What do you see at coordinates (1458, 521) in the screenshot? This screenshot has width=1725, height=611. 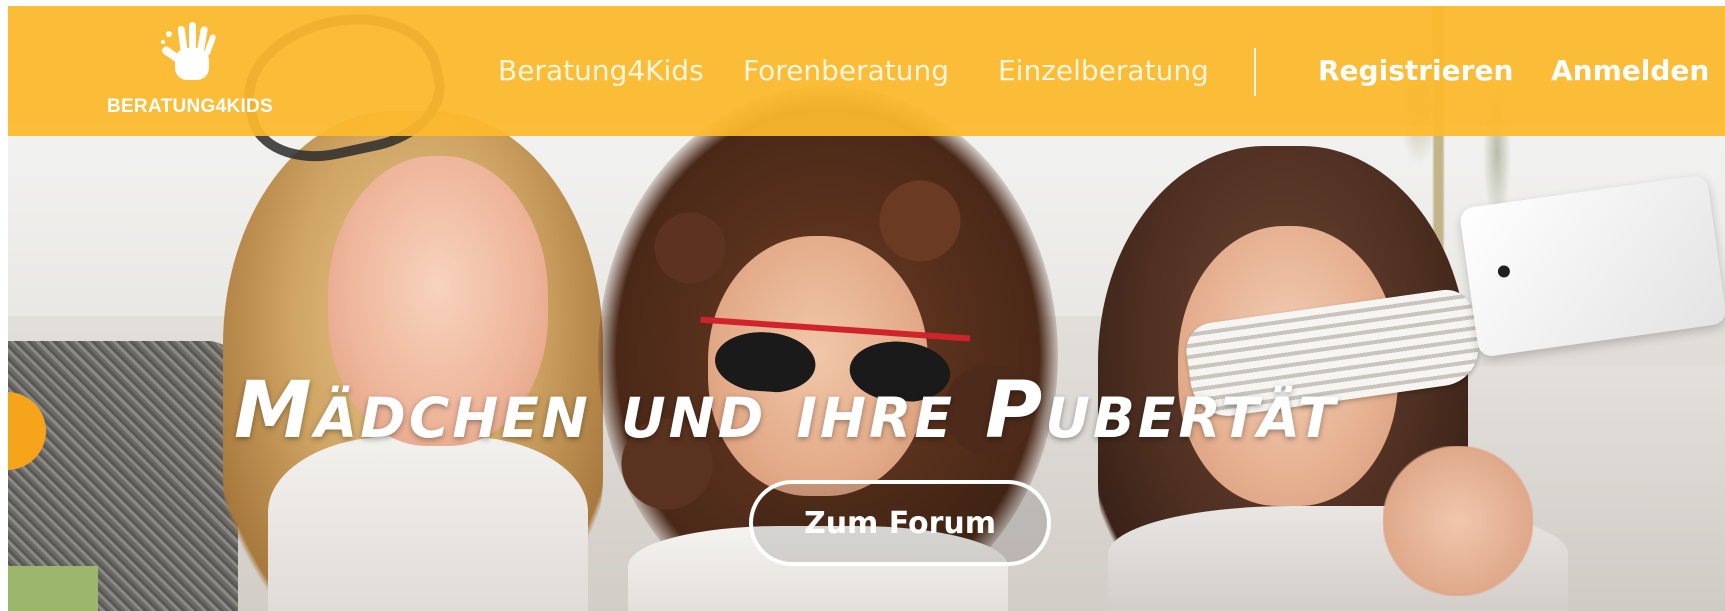 I see `girl-right-hand` at bounding box center [1458, 521].